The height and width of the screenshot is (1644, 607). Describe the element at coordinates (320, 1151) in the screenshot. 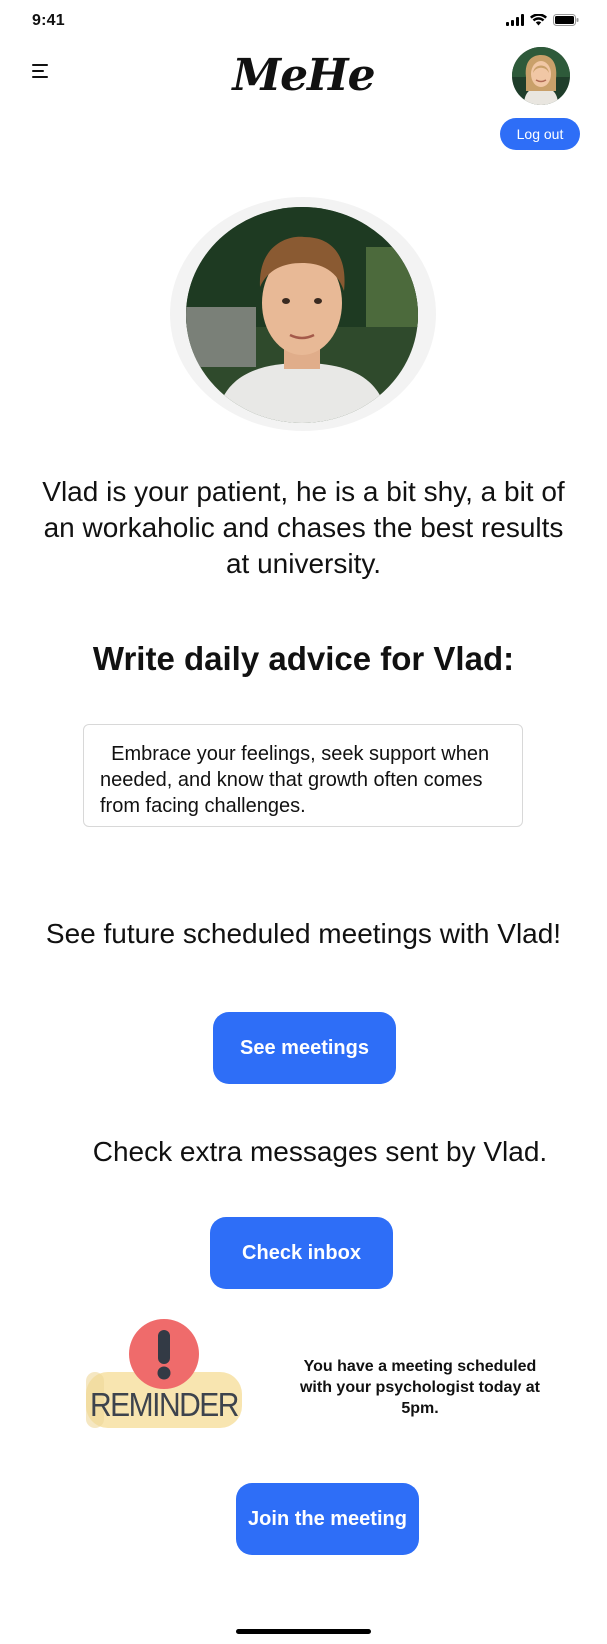

I see `inbox-prompt: Check extra messages sent by Vlad.` at that location.